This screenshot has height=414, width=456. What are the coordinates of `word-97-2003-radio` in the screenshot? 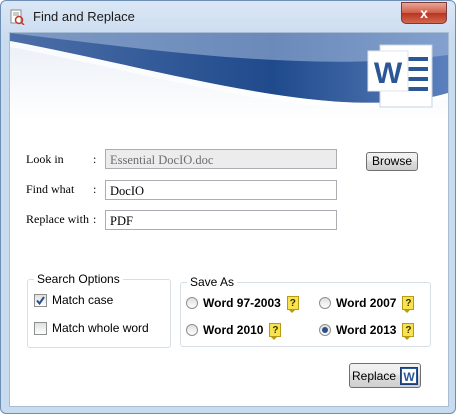 It's located at (192, 303).